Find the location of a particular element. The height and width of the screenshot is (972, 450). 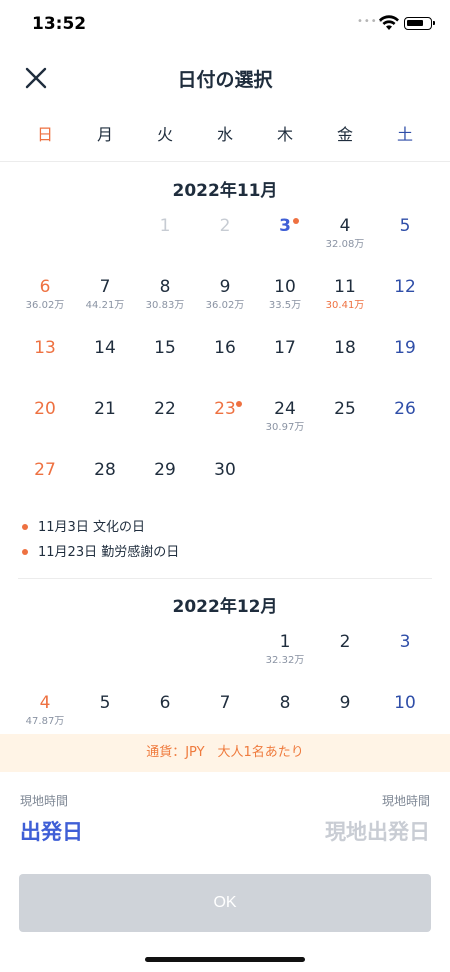

wifi-icon is located at coordinates (389, 22).